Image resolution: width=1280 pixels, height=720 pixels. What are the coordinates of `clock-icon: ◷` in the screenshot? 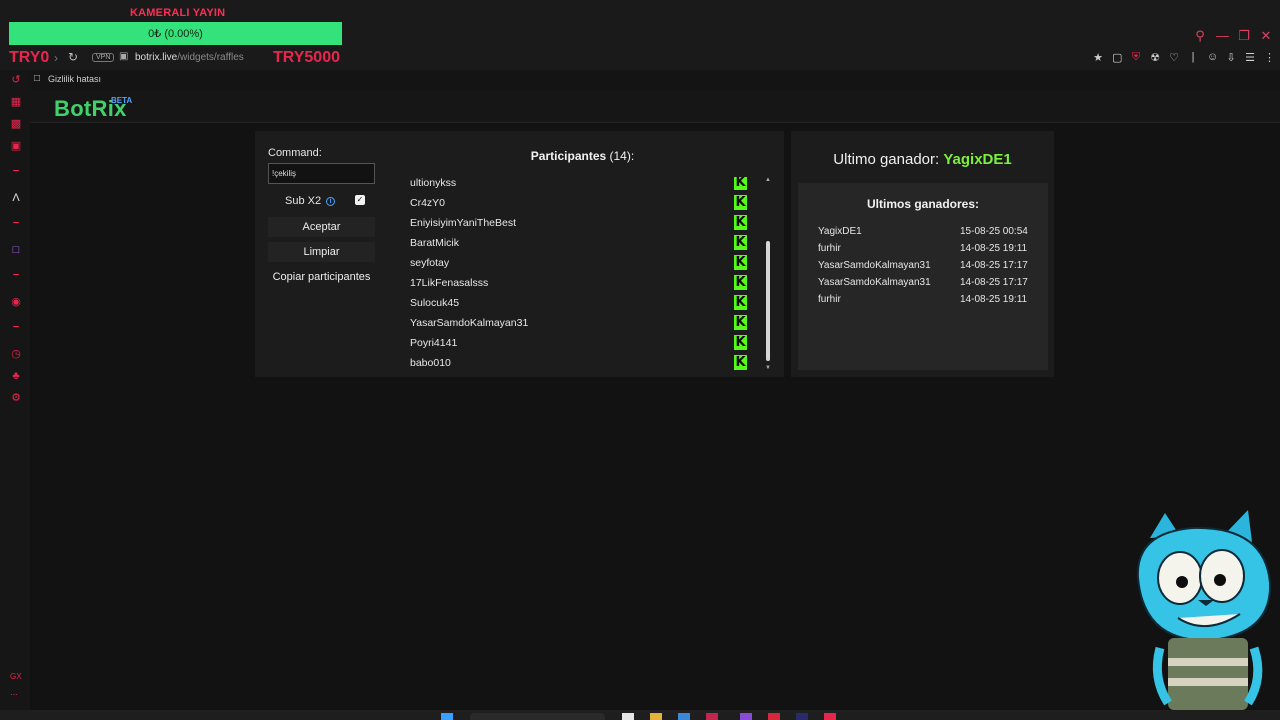 It's located at (16, 354).